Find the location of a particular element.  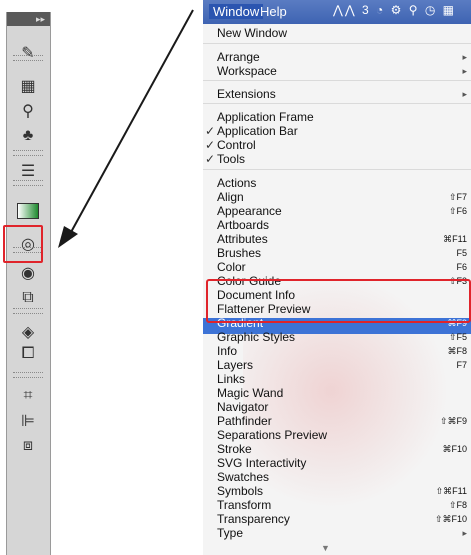

menu-item-label: Workspace is located at coordinates (247, 71).